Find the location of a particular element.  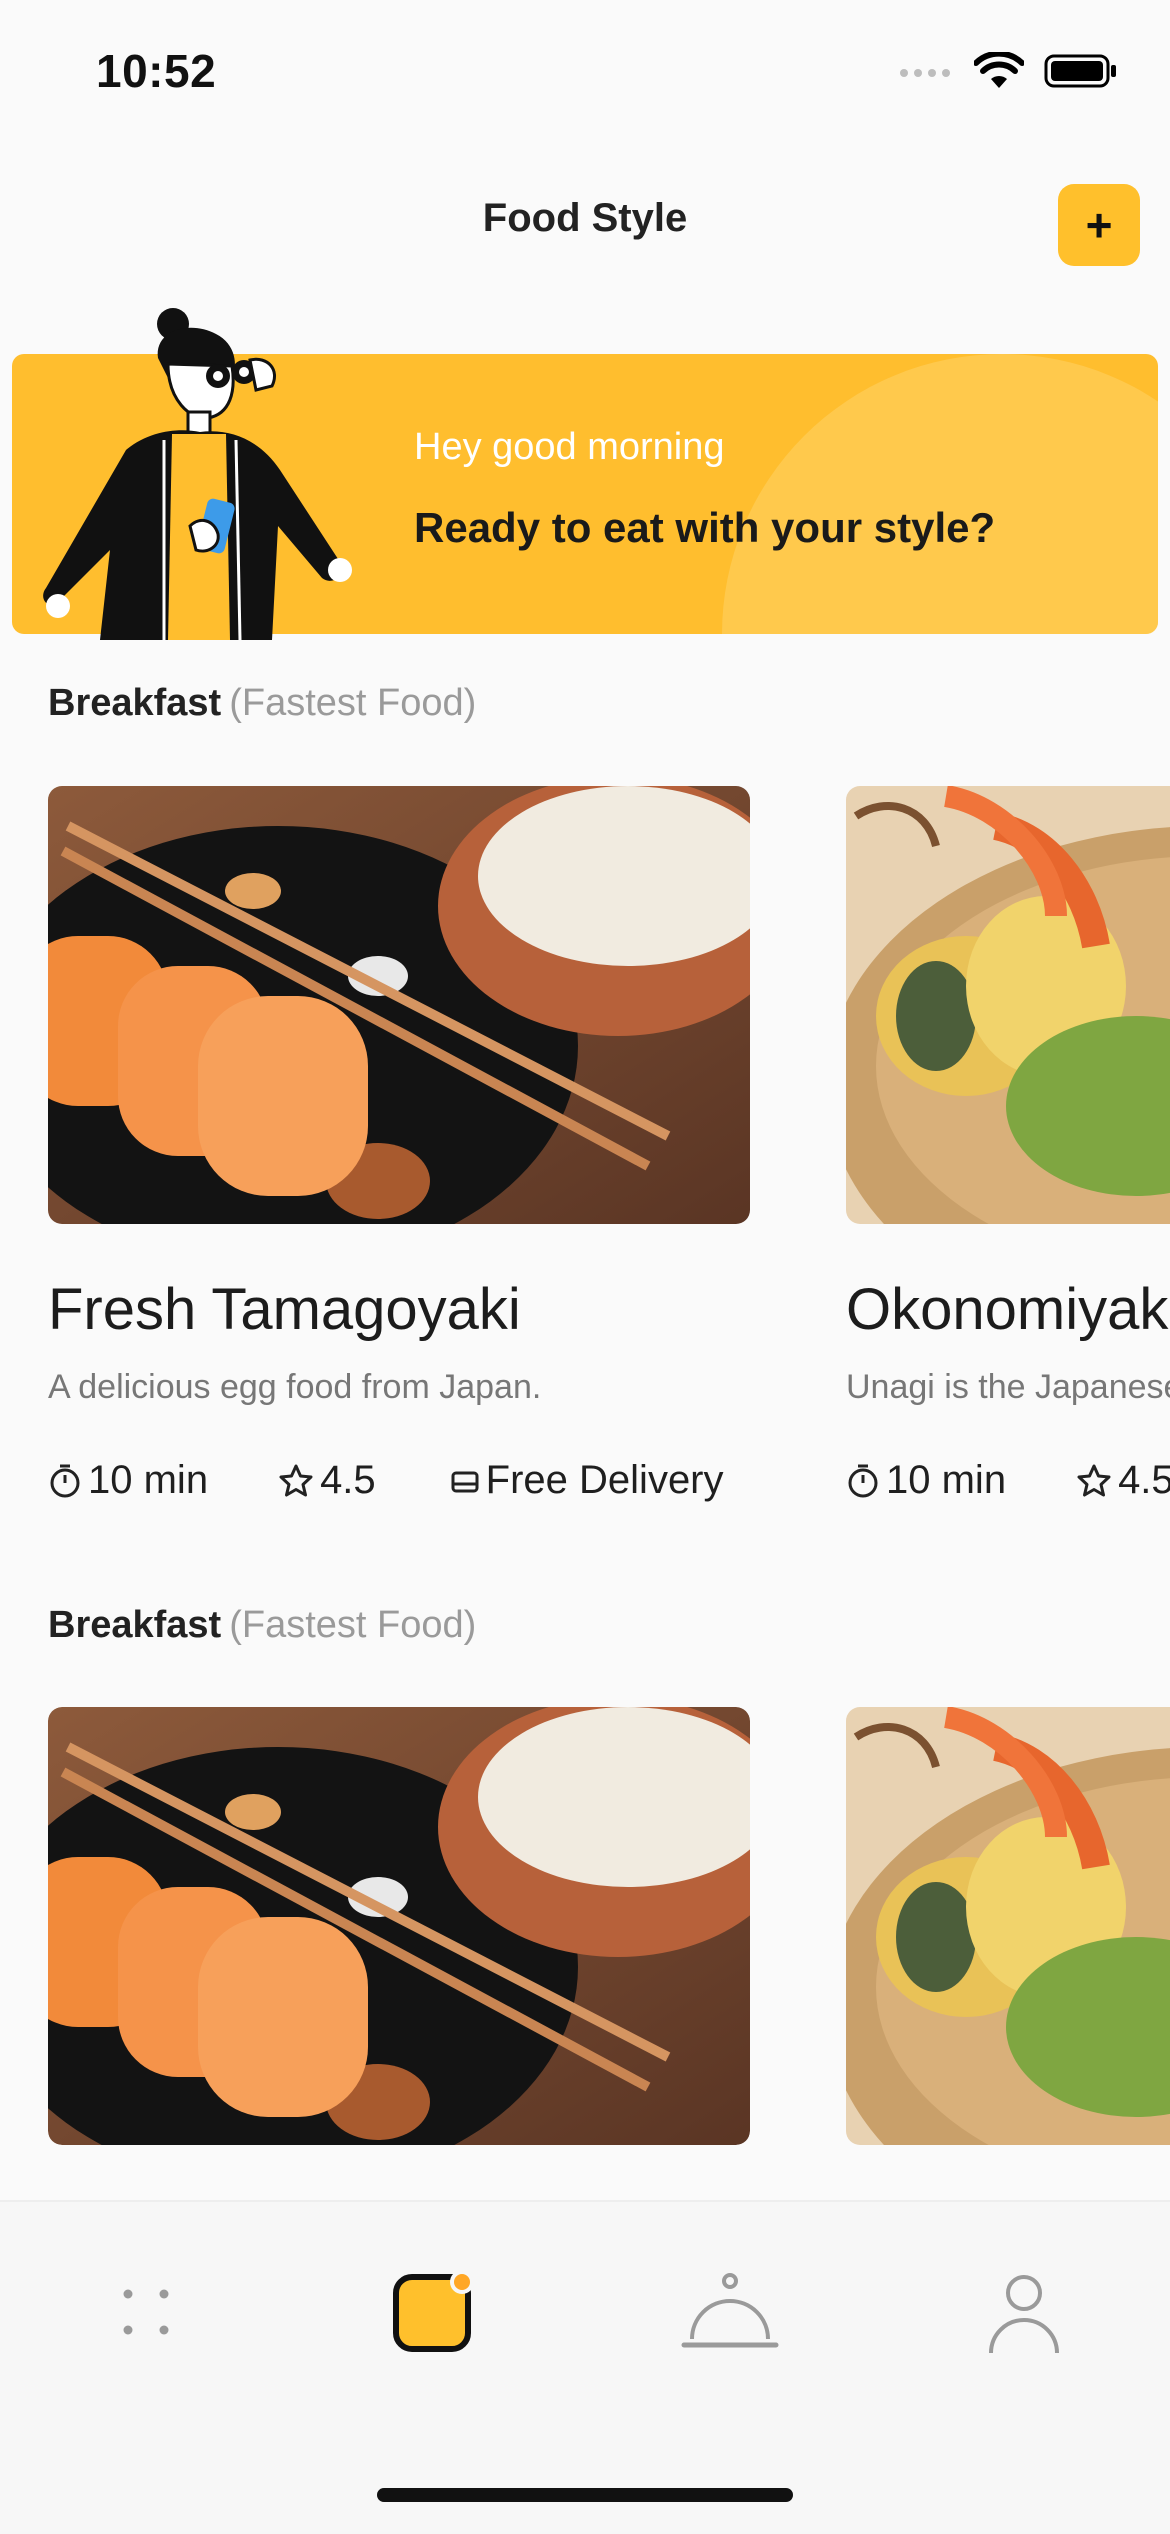

profile-icon is located at coordinates (1024, 2314).